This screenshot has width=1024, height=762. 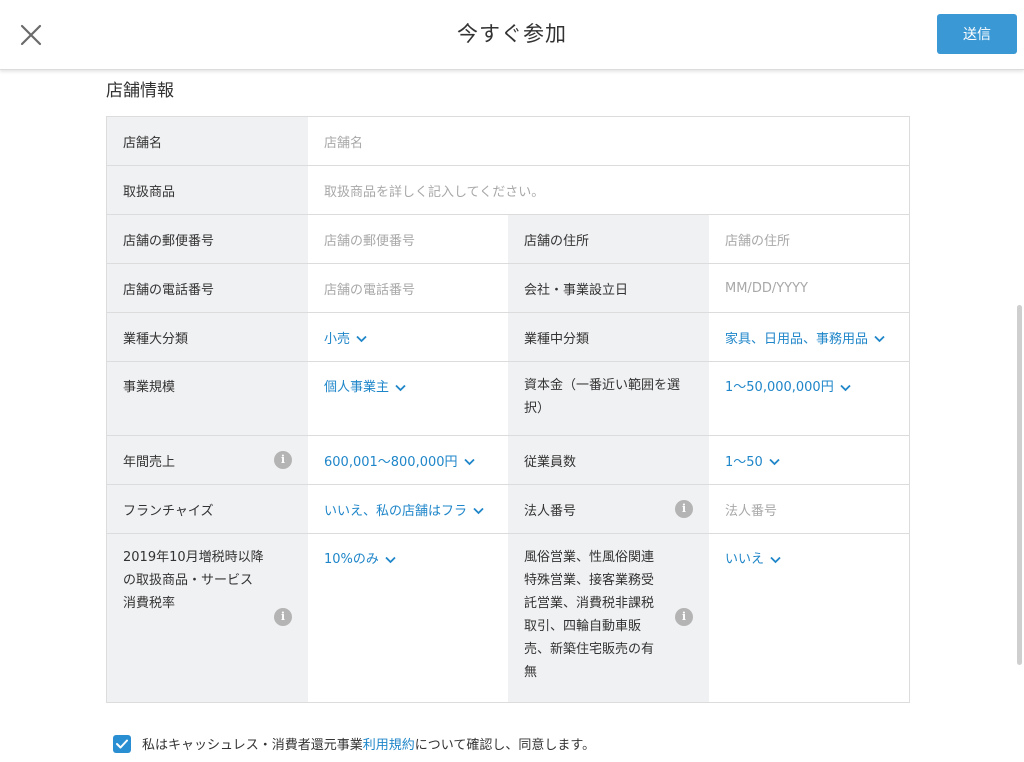 I want to click on modal-title: 今すぐ参加, so click(x=512, y=34).